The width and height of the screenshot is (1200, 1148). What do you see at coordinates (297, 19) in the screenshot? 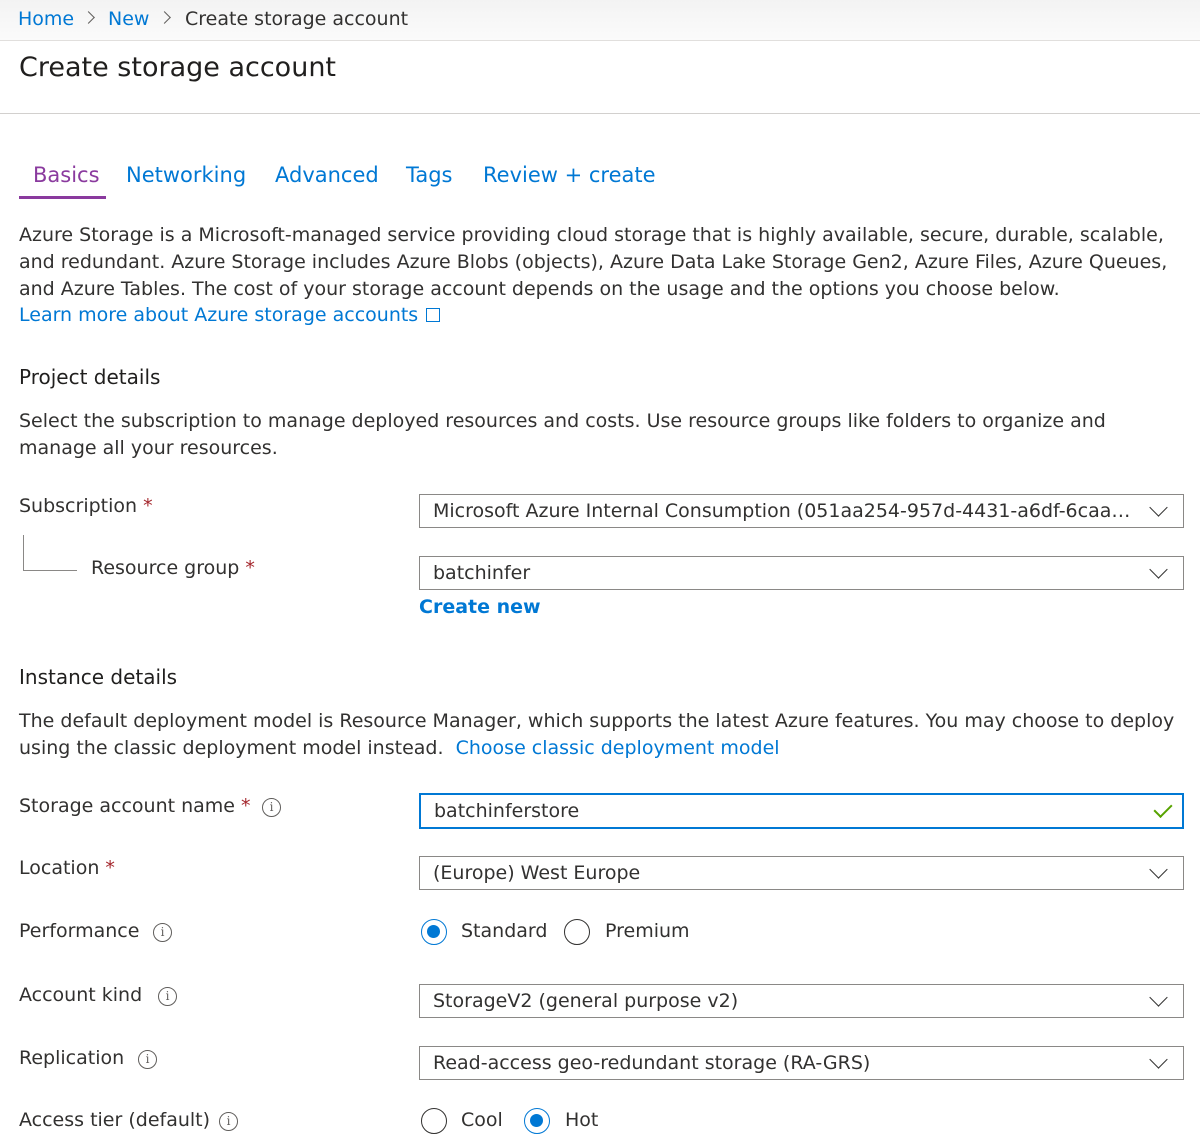
I see `breadcrumb-current: Create storage account` at bounding box center [297, 19].